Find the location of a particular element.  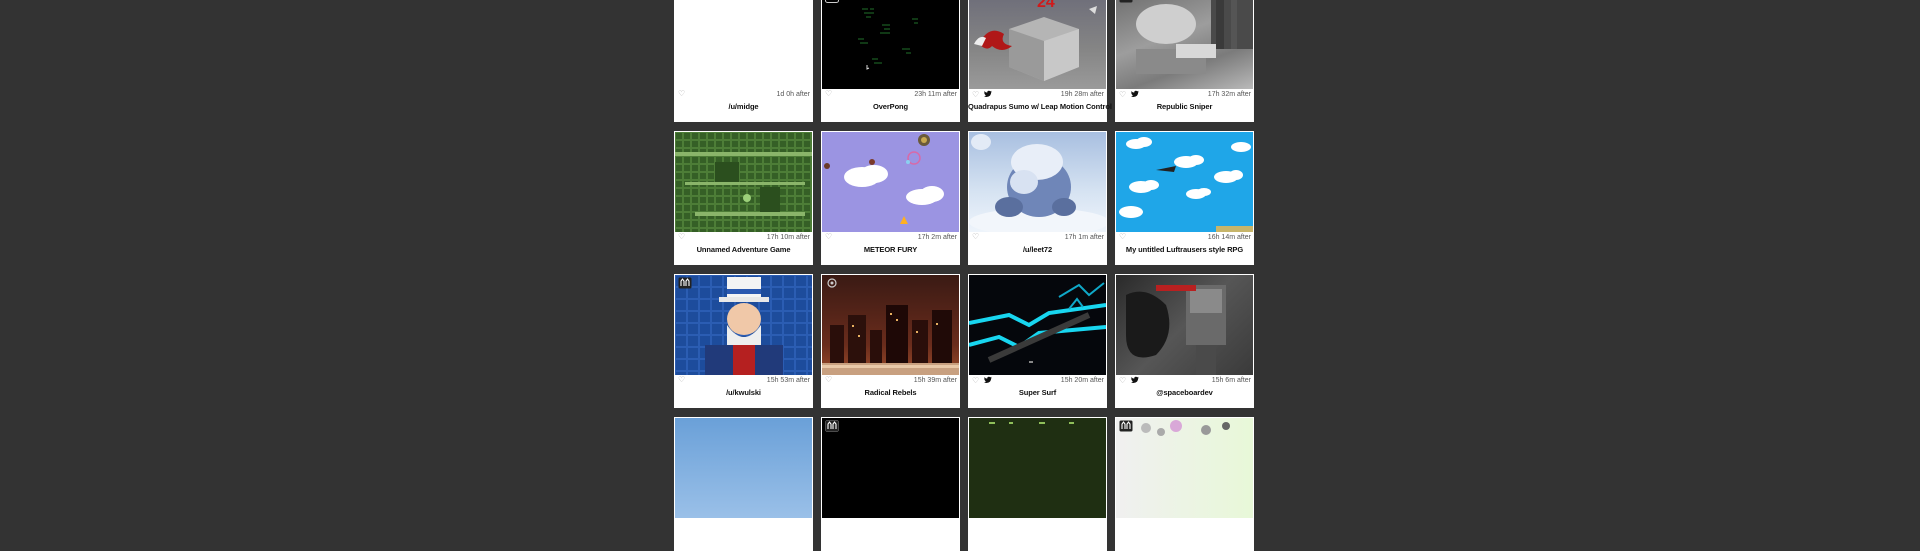

card-meta: ♡ 17h 1m after is located at coordinates (1037, 237).